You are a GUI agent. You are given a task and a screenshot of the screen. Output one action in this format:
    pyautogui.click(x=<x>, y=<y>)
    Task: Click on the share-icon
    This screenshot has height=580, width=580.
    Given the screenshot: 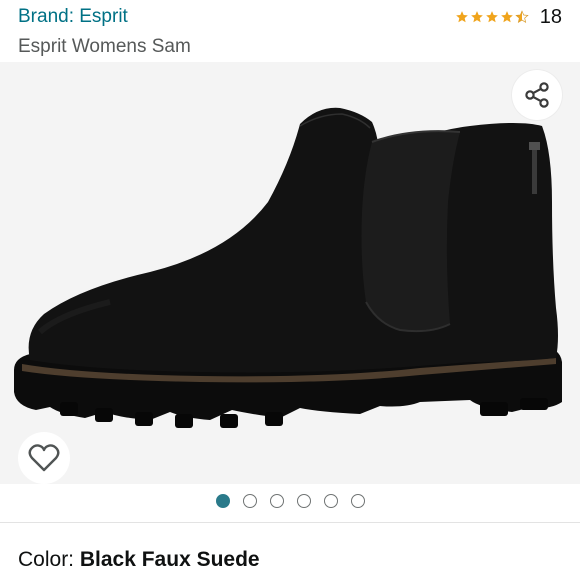 What is the action you would take?
    pyautogui.click(x=537, y=95)
    